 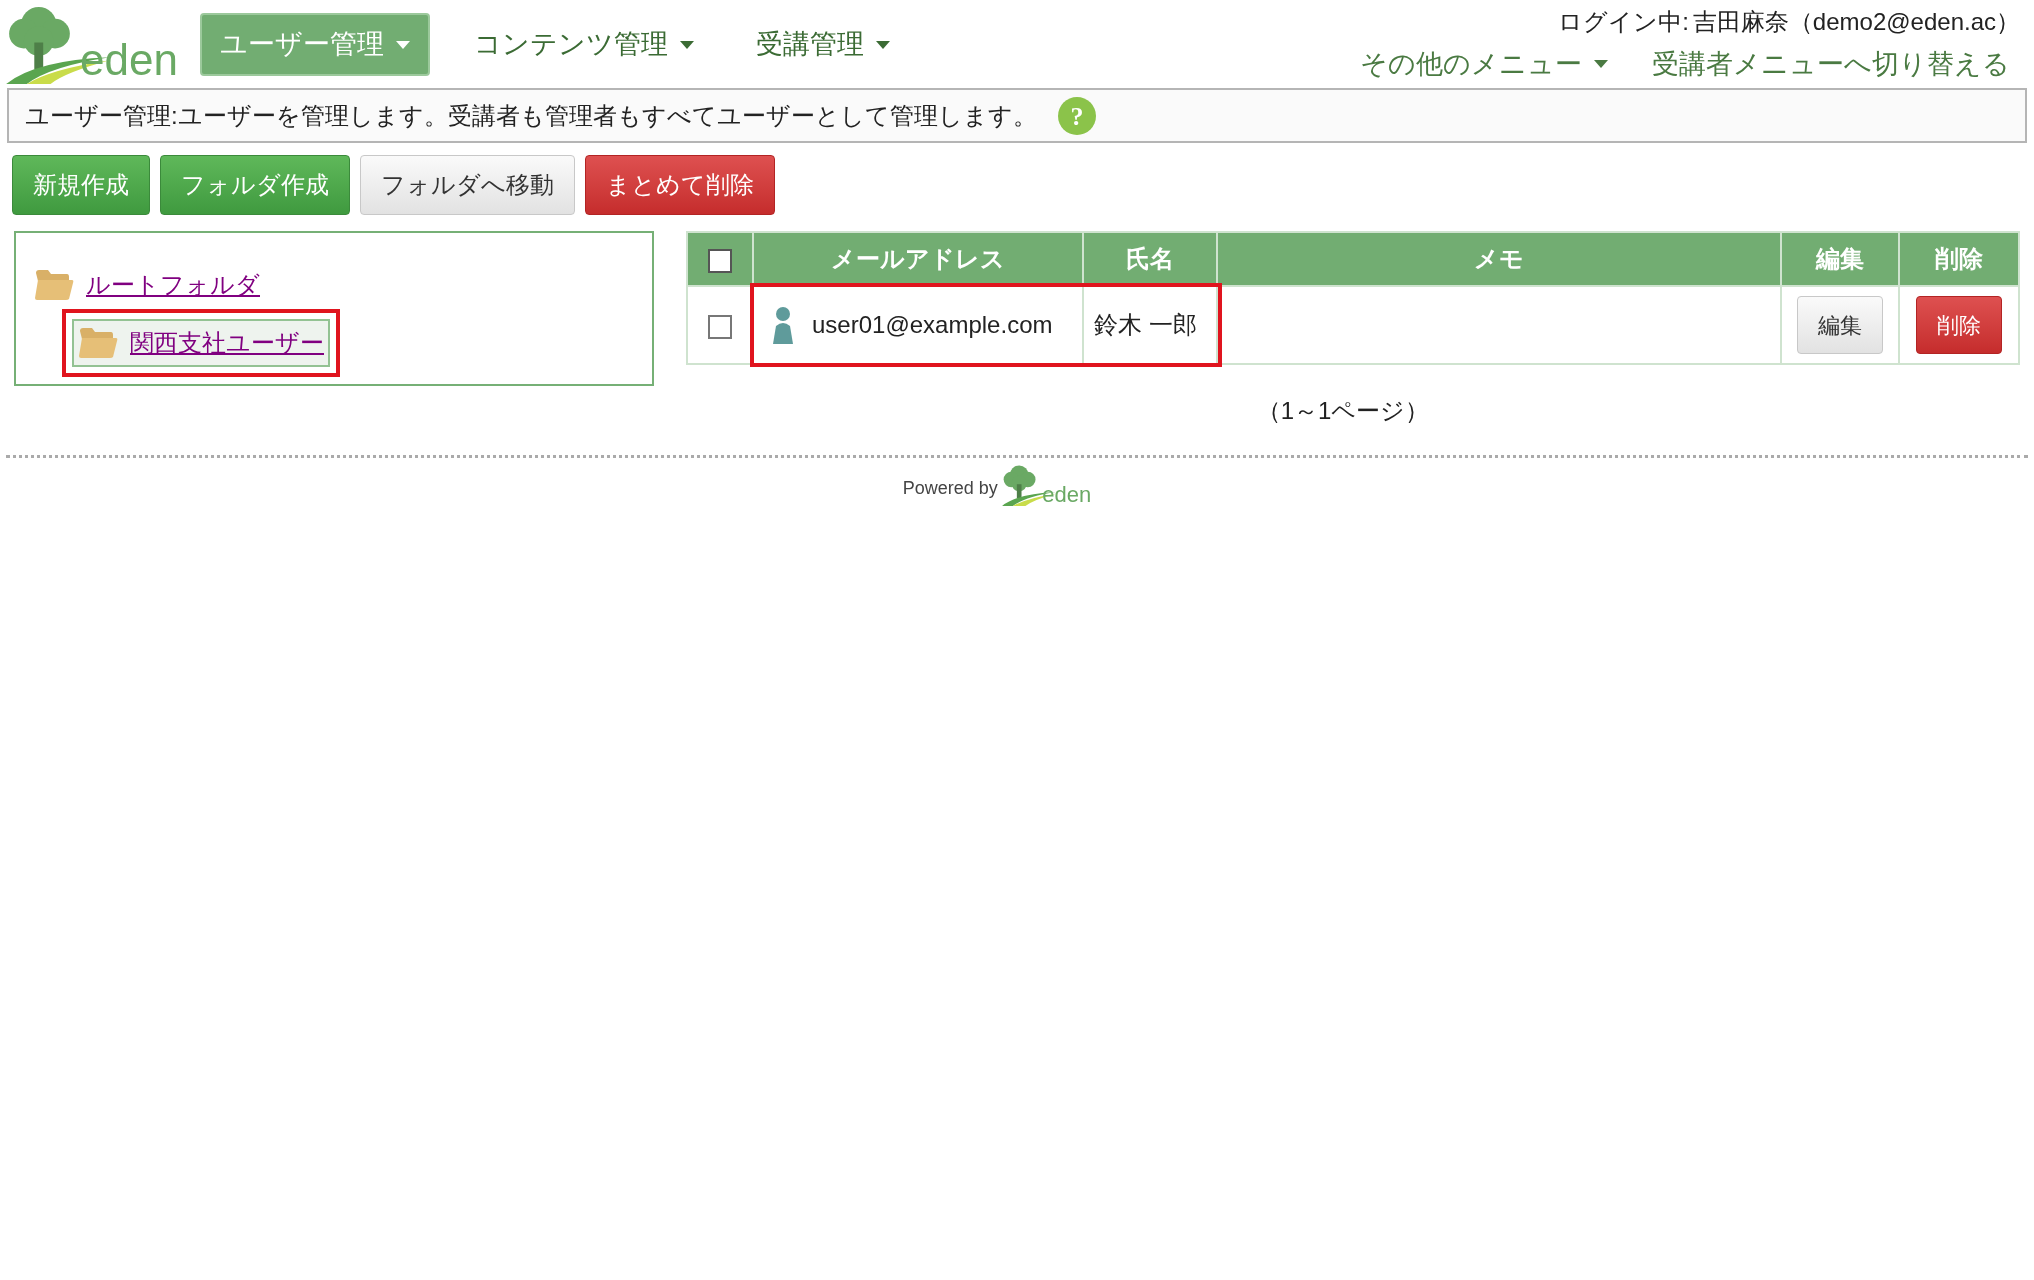 I want to click on delete-button: 削除, so click(x=1959, y=325).